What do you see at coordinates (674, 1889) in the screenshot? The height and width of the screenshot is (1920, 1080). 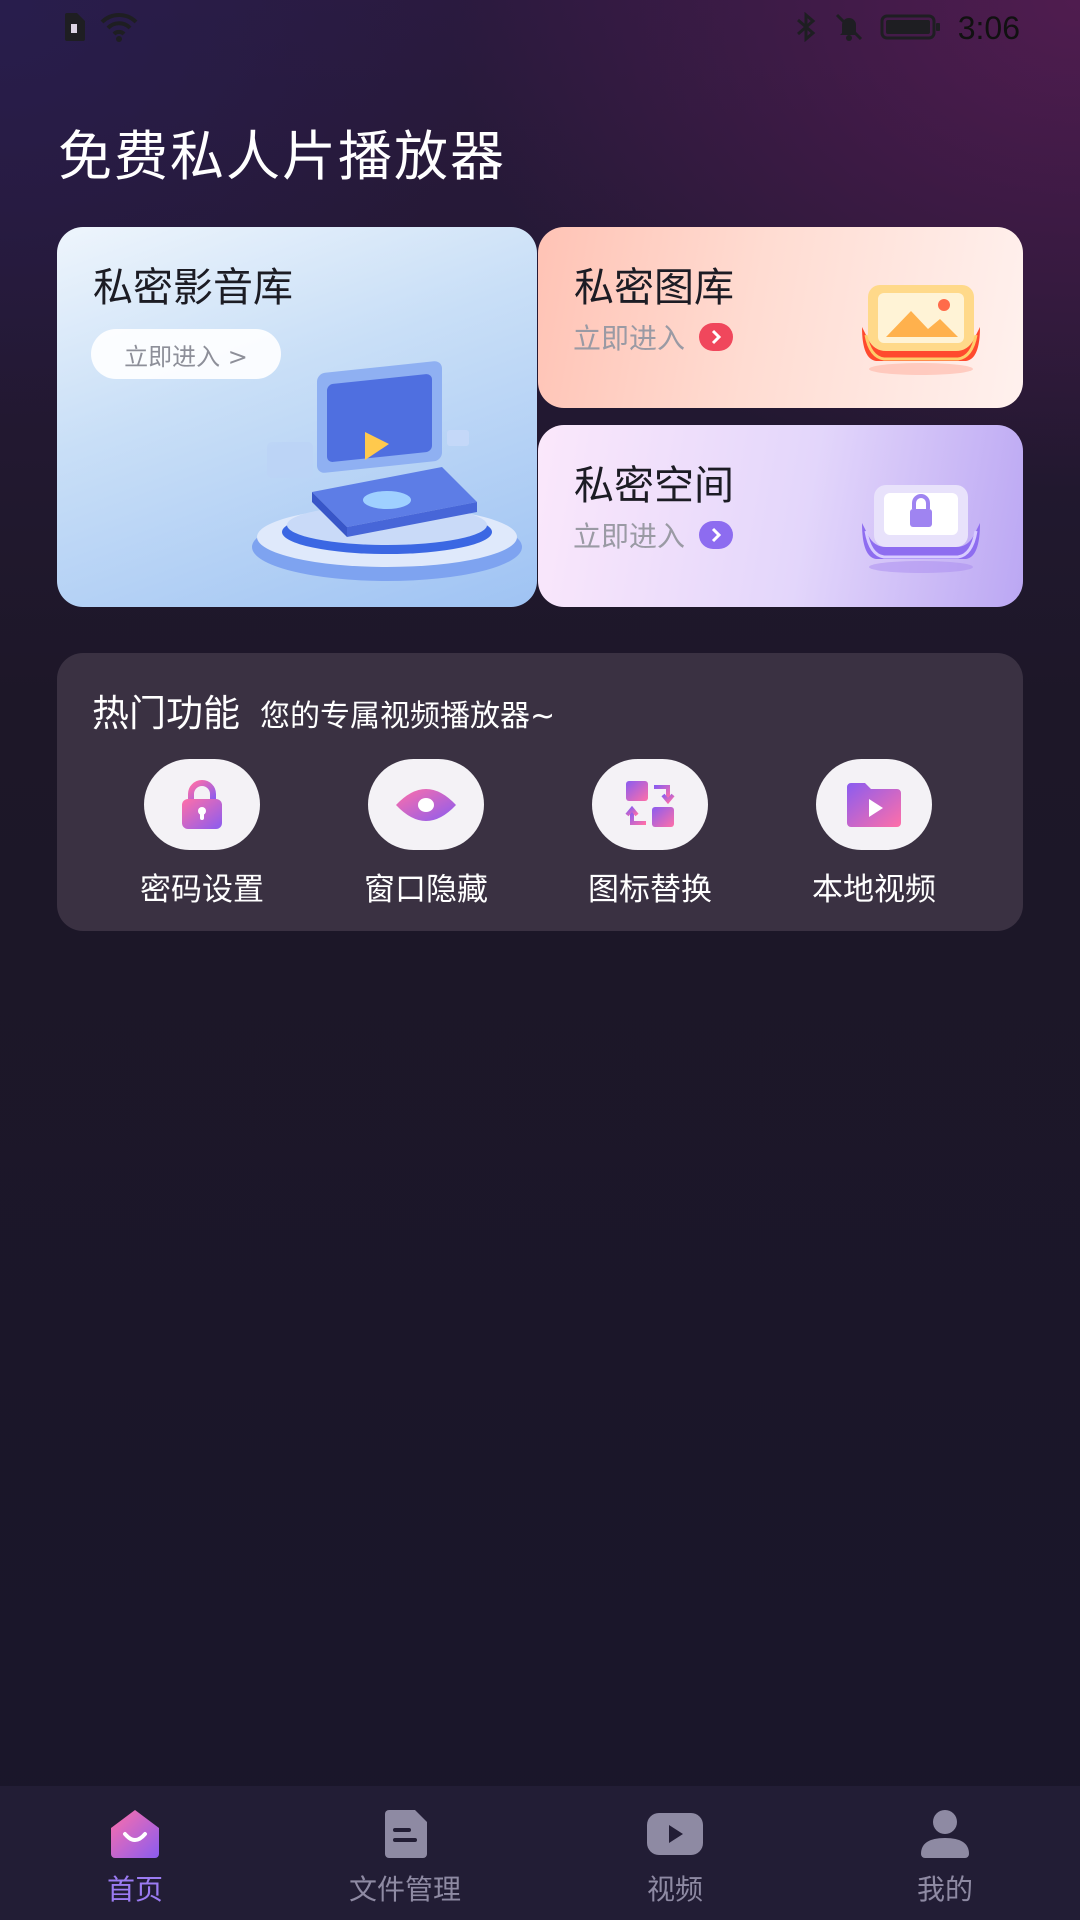 I see `nav-label: 视频` at bounding box center [674, 1889].